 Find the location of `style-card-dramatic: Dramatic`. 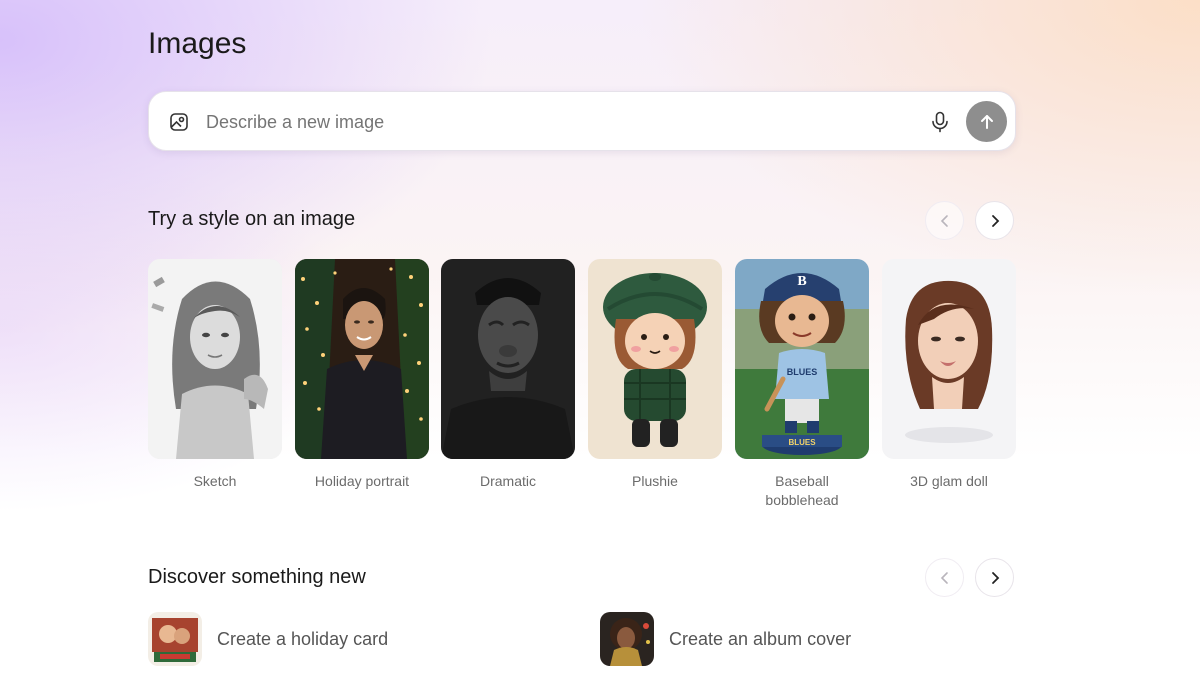

style-card-dramatic: Dramatic is located at coordinates (508, 375).